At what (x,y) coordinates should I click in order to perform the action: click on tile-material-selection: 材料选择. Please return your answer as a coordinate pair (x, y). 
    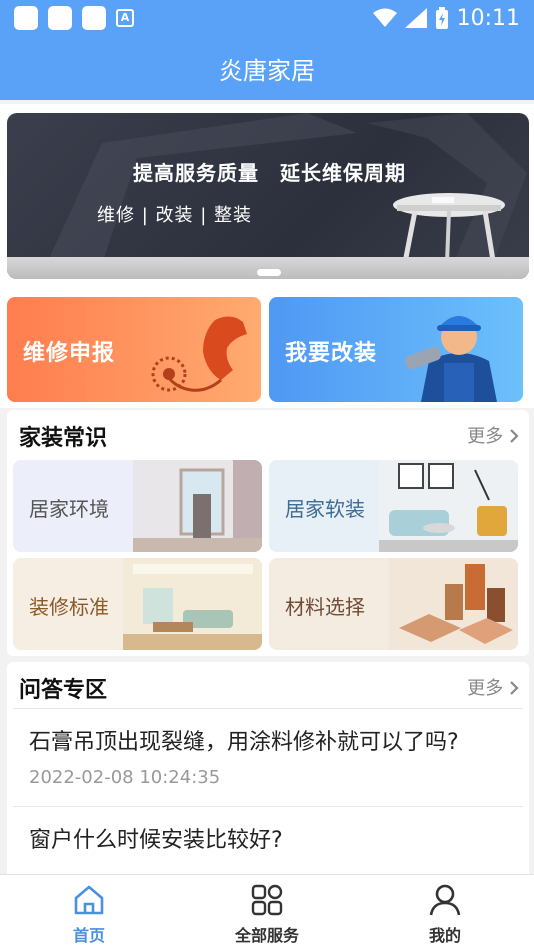
    Looking at the image, I should click on (393, 604).